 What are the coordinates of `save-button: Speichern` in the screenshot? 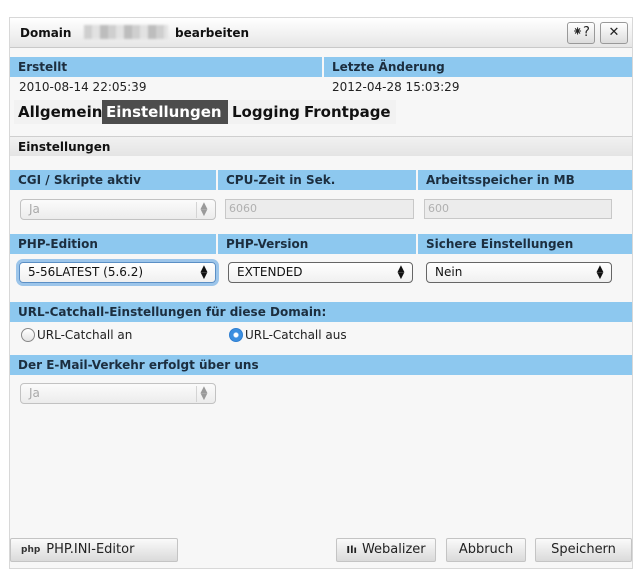 It's located at (583, 550).